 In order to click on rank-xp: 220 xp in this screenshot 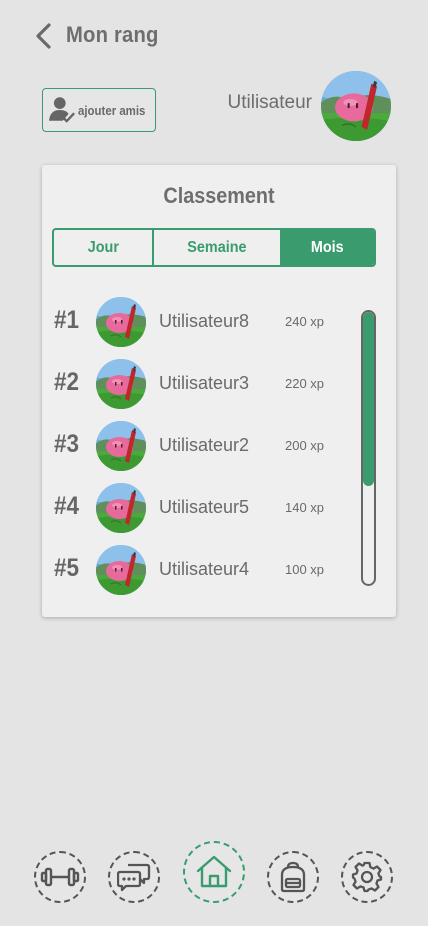, I will do `click(305, 383)`.